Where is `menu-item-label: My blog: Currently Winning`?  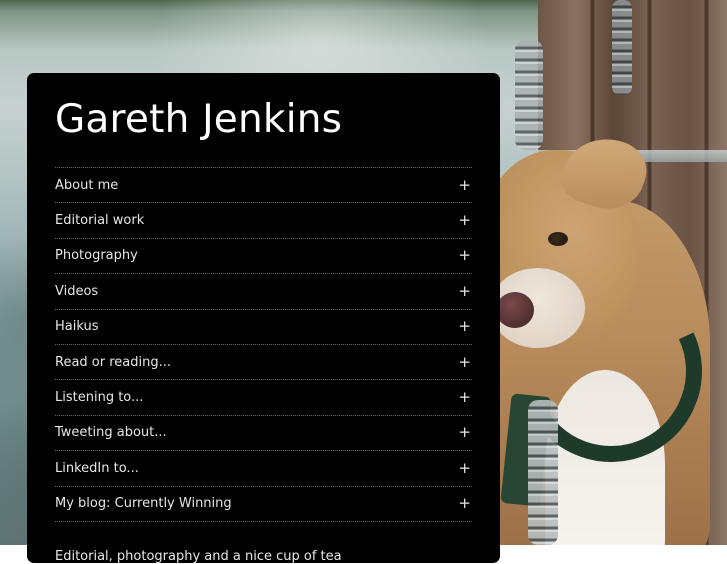 menu-item-label: My blog: Currently Winning is located at coordinates (143, 504).